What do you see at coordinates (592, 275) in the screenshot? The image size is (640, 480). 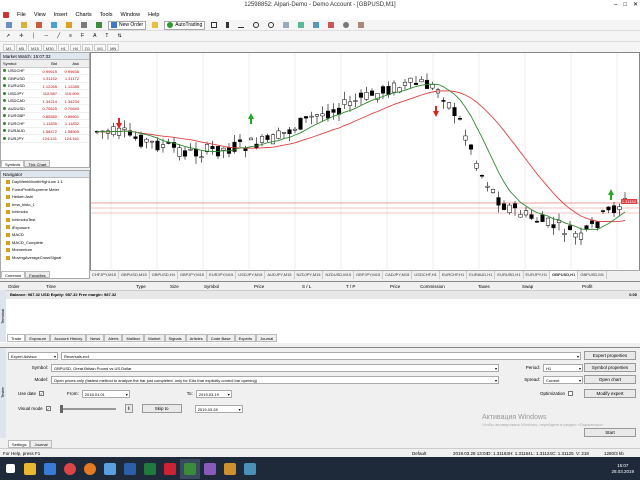 I see `chart-tab: GBPUSD,M1` at bounding box center [592, 275].